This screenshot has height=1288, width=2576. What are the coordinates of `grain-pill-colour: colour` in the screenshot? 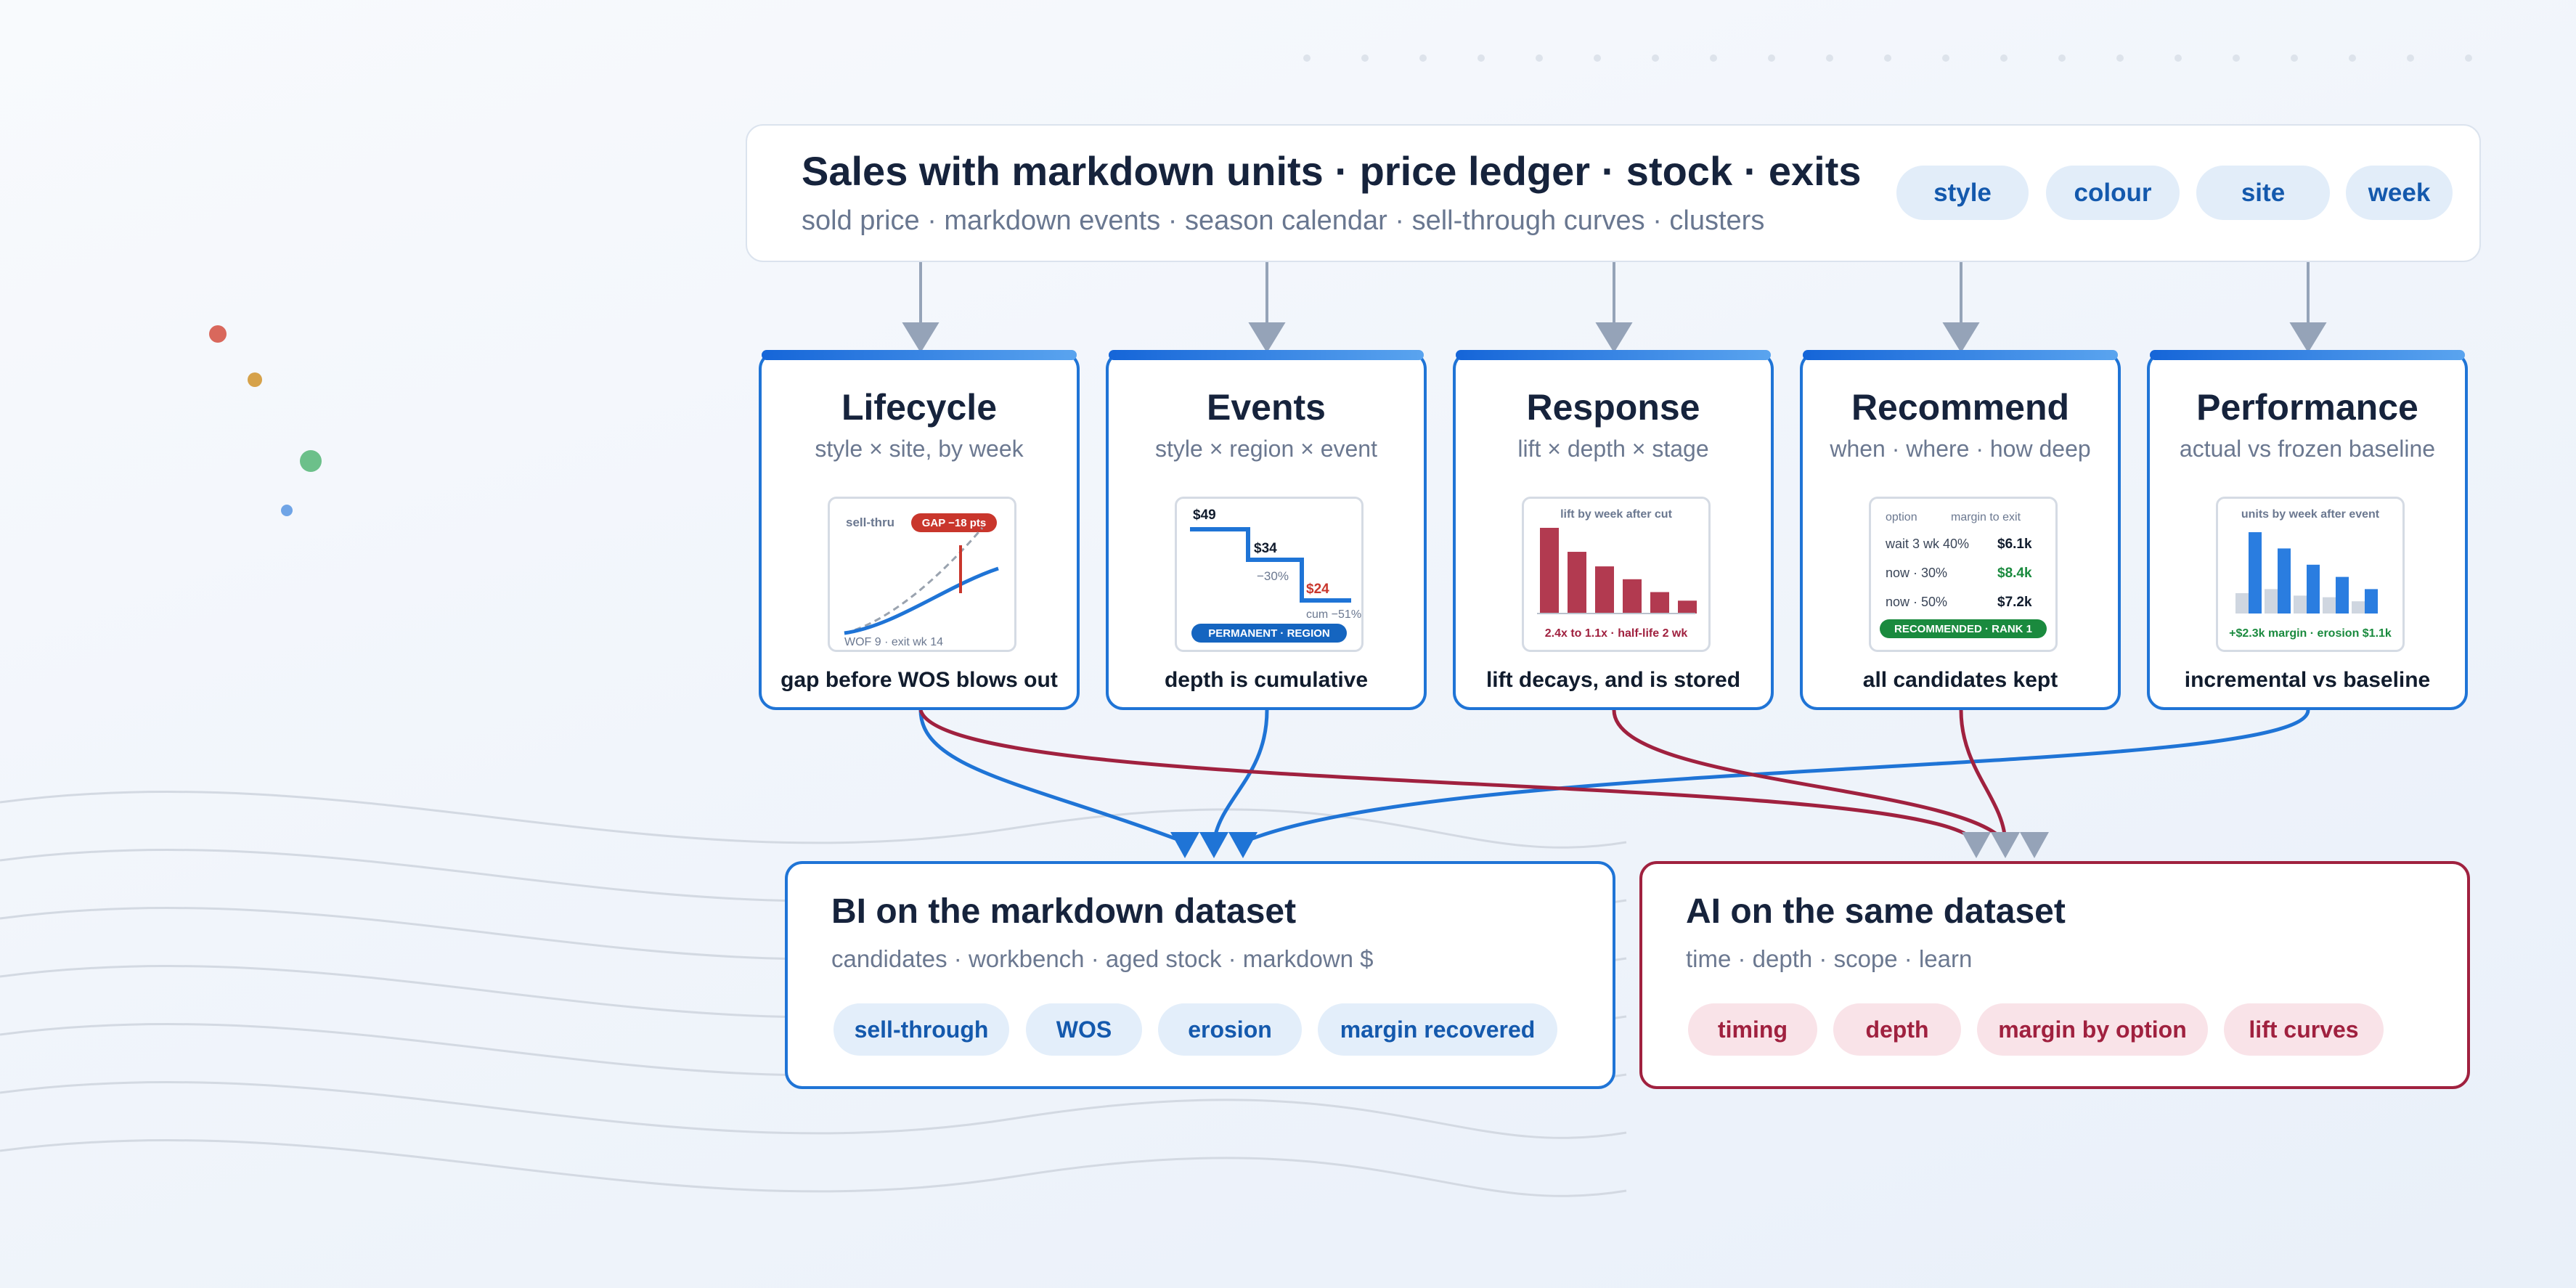 It's located at (2113, 193).